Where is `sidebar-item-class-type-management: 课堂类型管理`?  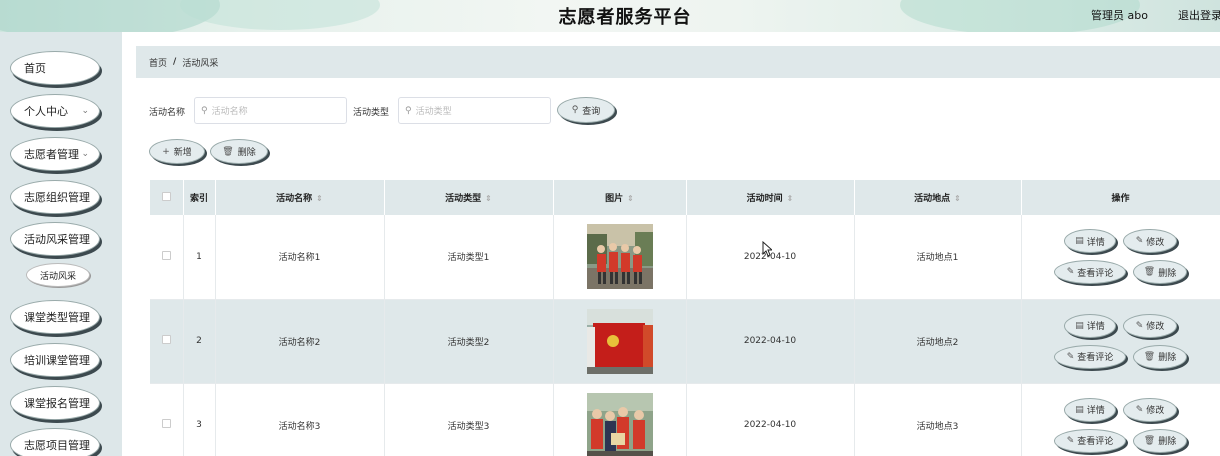 sidebar-item-class-type-management: 课堂类型管理 is located at coordinates (55, 317).